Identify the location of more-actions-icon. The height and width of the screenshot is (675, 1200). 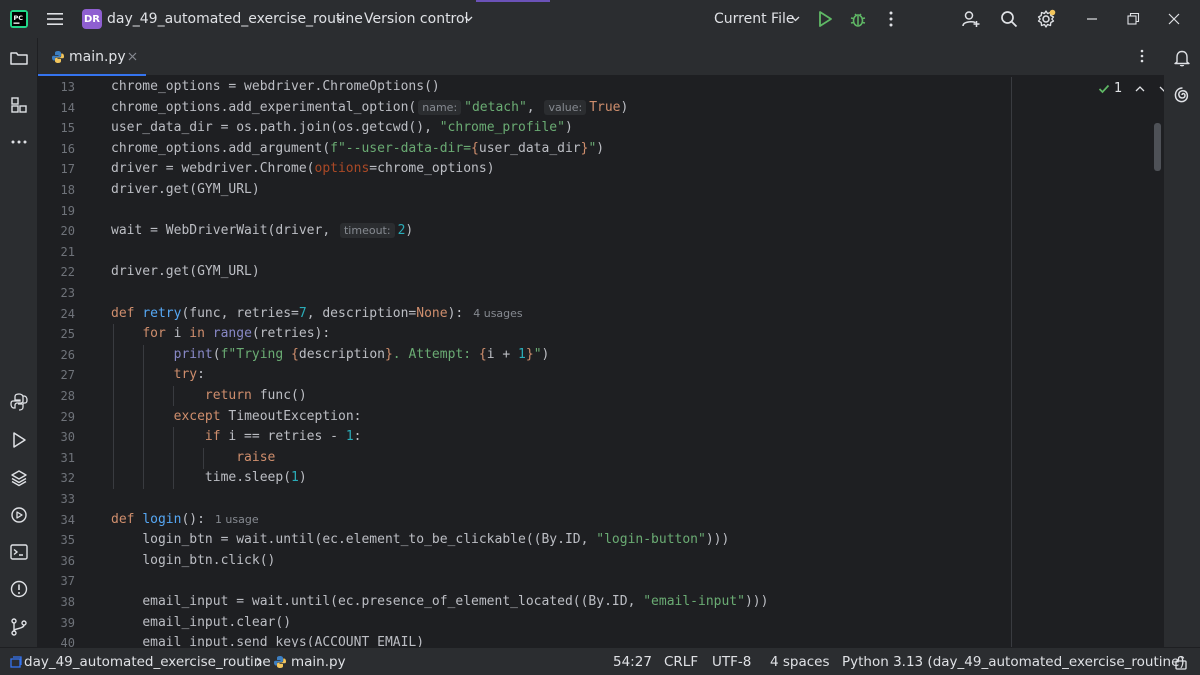
(891, 19).